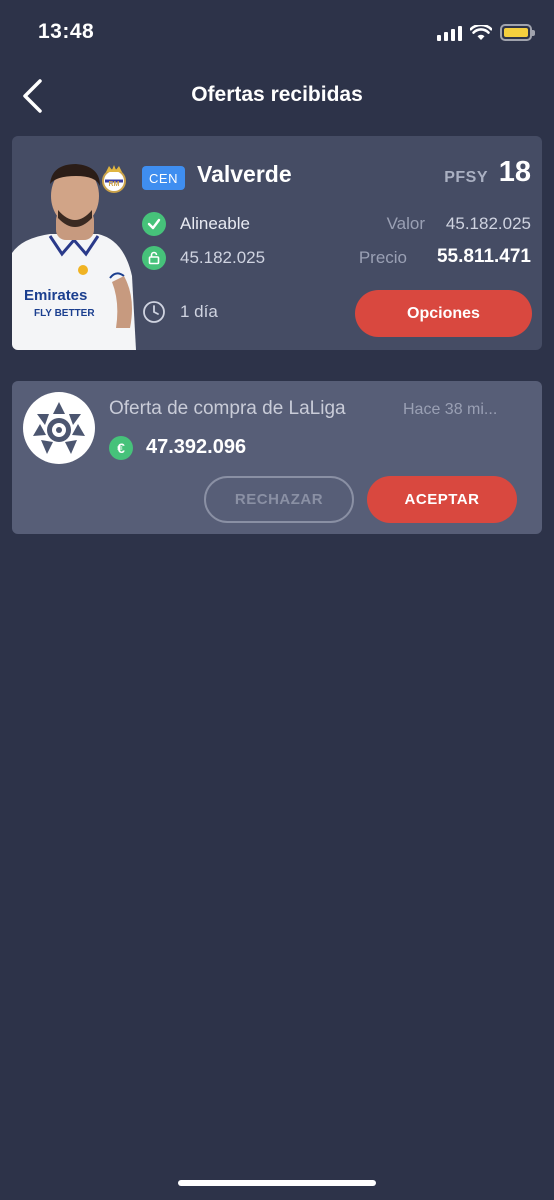 This screenshot has height=1200, width=554. Describe the element at coordinates (481, 32) in the screenshot. I see `wifi-icon` at that location.